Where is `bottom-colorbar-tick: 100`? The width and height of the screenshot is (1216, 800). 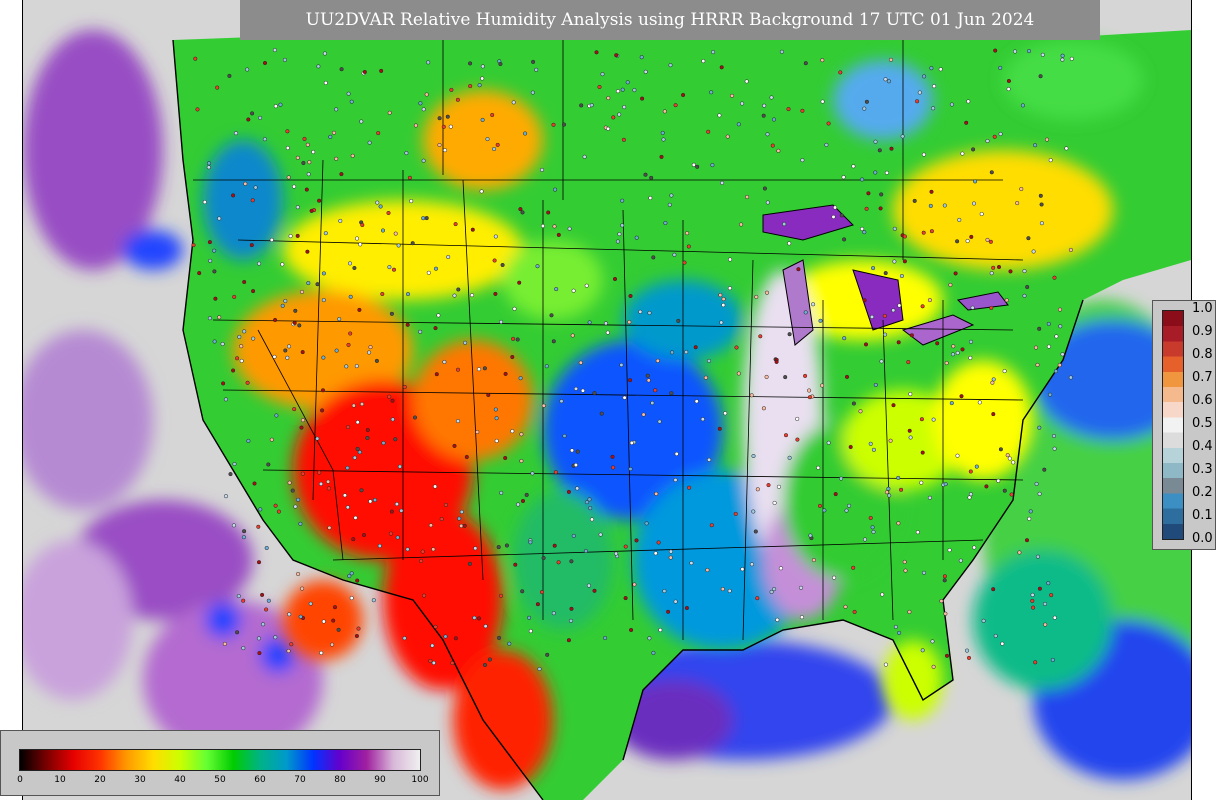 bottom-colorbar-tick: 100 is located at coordinates (420, 780).